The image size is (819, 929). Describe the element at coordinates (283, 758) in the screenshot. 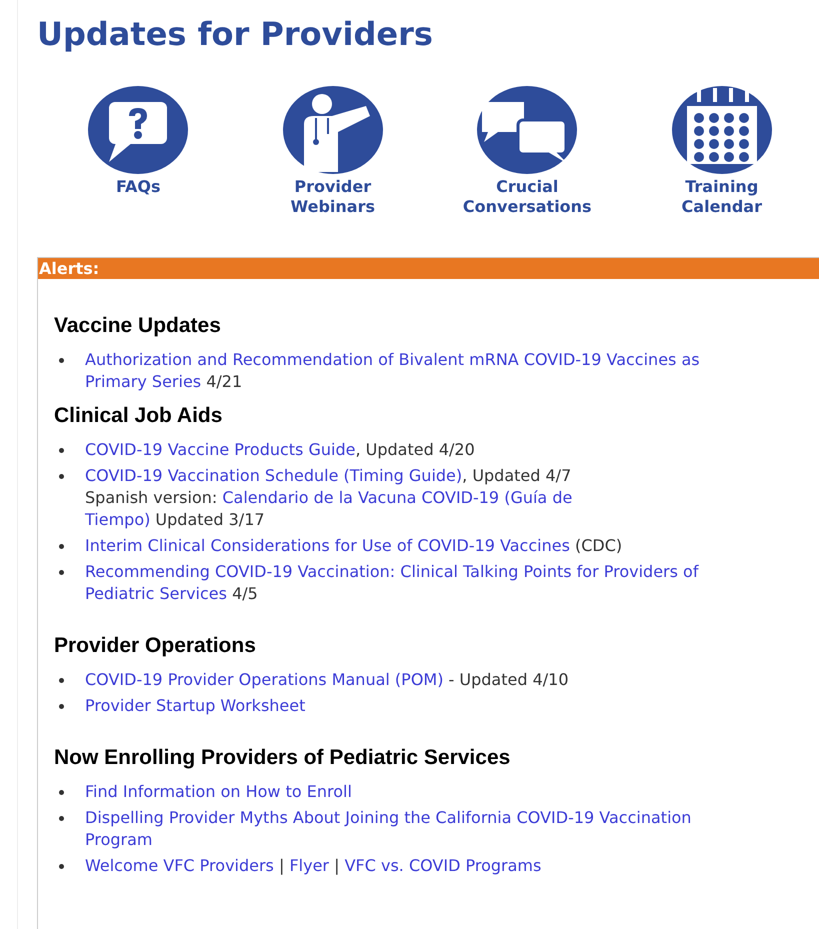

I see `section-heading: Now Enrolling Providers of Pediatric Services` at that location.